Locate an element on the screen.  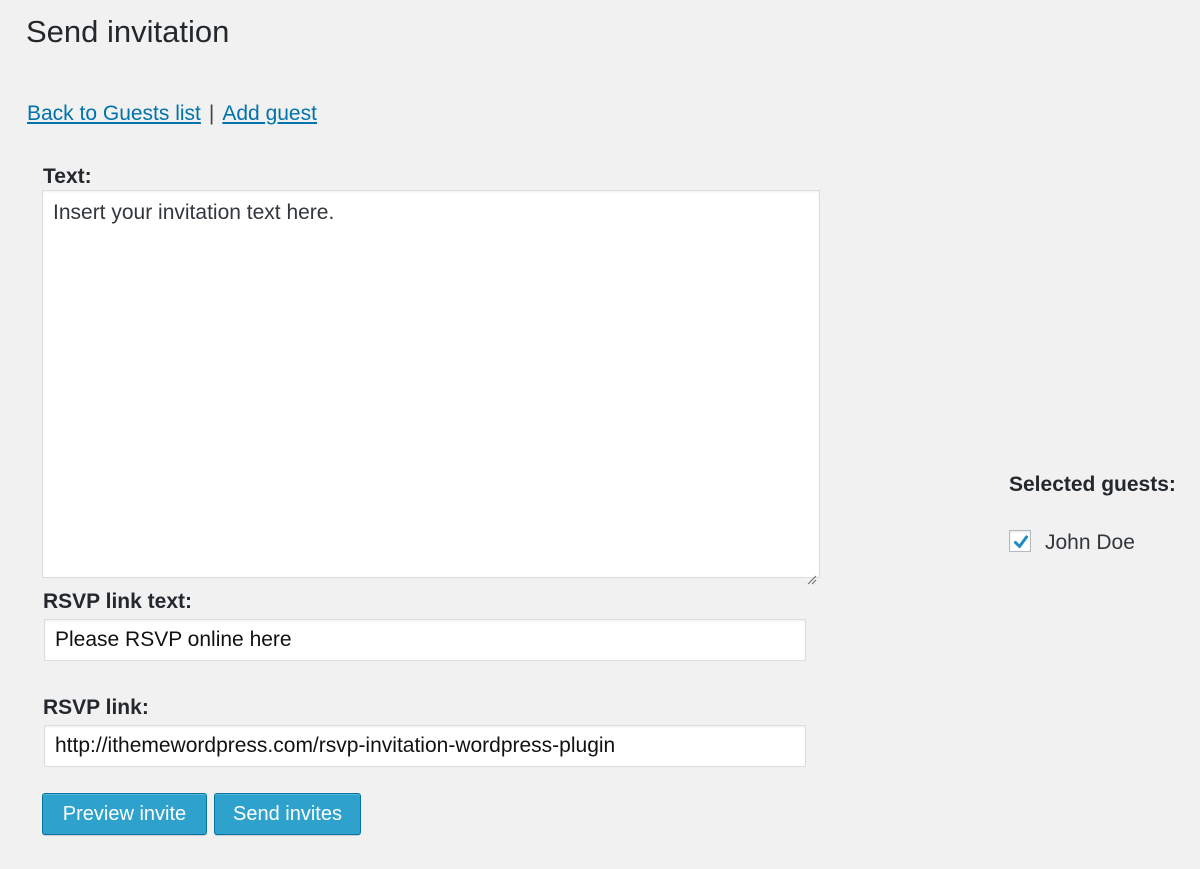
rsvp-link-label: RSVP link: is located at coordinates (96, 707).